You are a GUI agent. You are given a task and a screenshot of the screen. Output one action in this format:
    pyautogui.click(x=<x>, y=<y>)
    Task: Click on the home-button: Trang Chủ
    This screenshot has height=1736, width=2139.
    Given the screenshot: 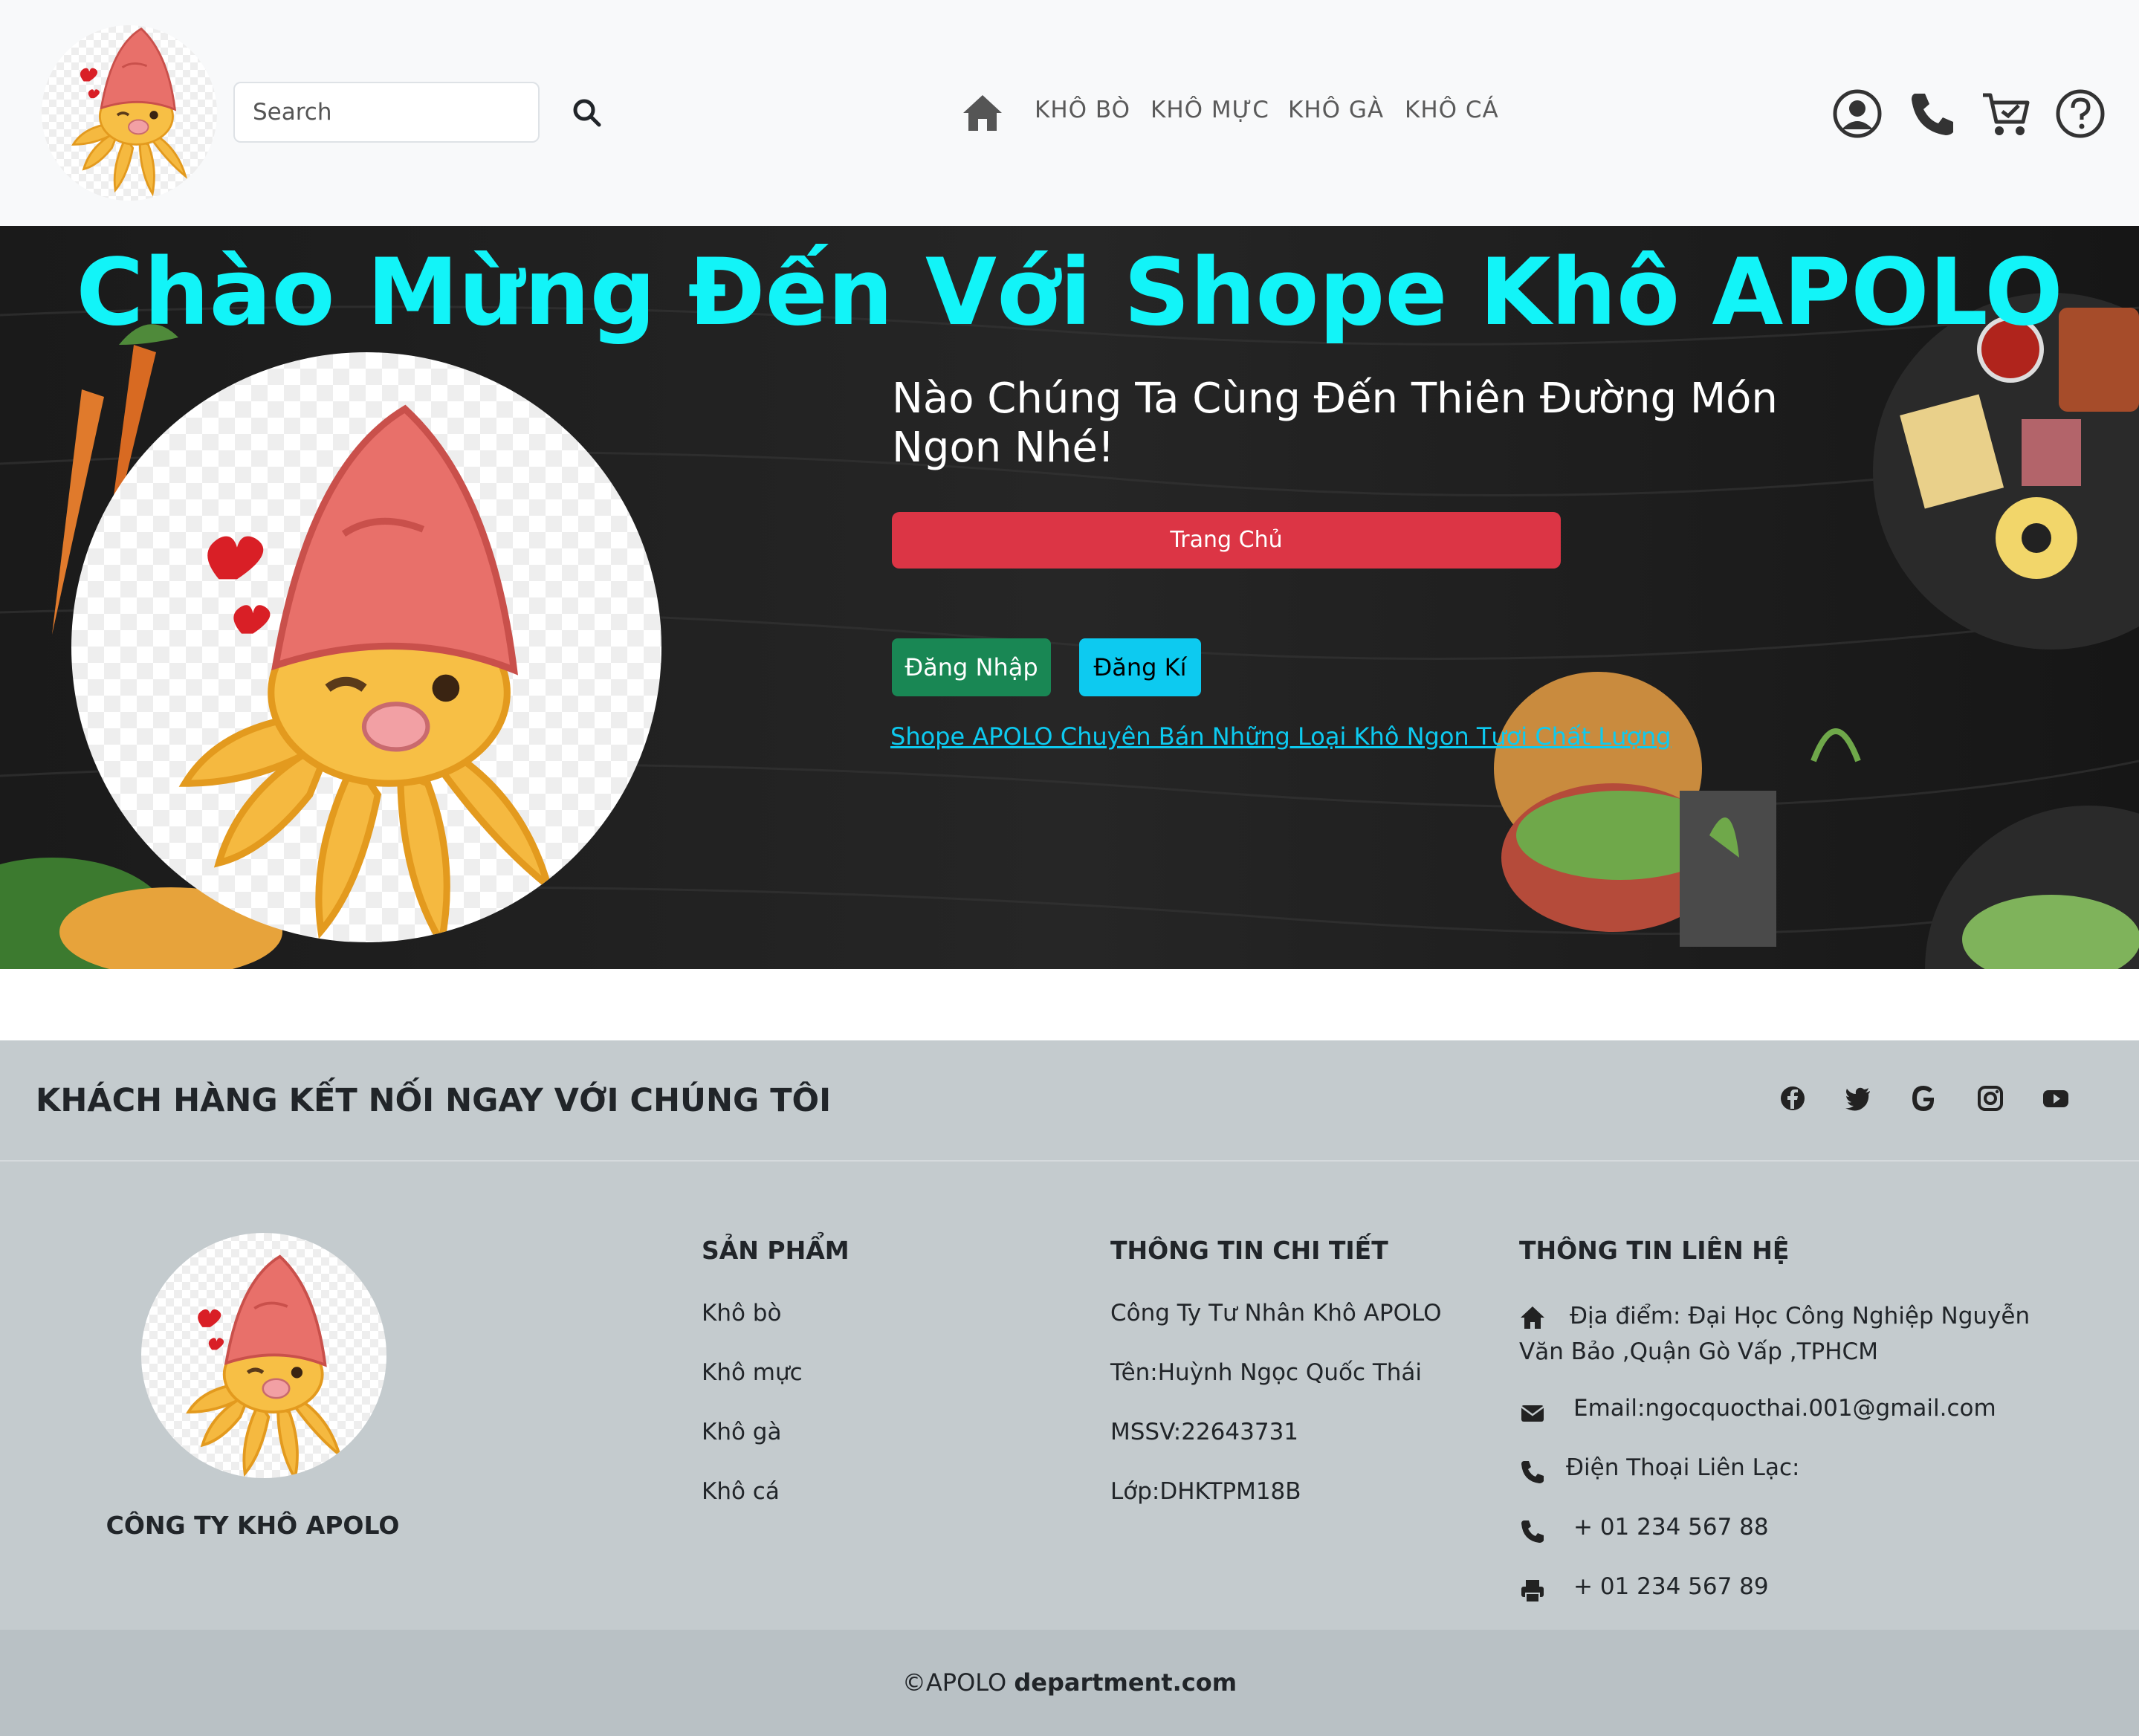 What is the action you would take?
    pyautogui.click(x=1226, y=540)
    